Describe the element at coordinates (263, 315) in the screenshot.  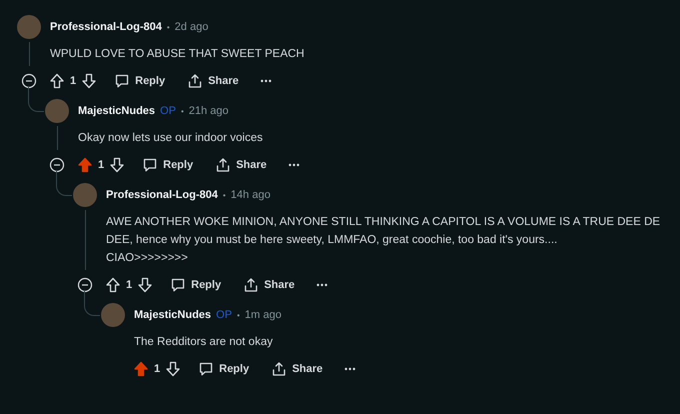
I see `timestamp: 1m ago` at that location.